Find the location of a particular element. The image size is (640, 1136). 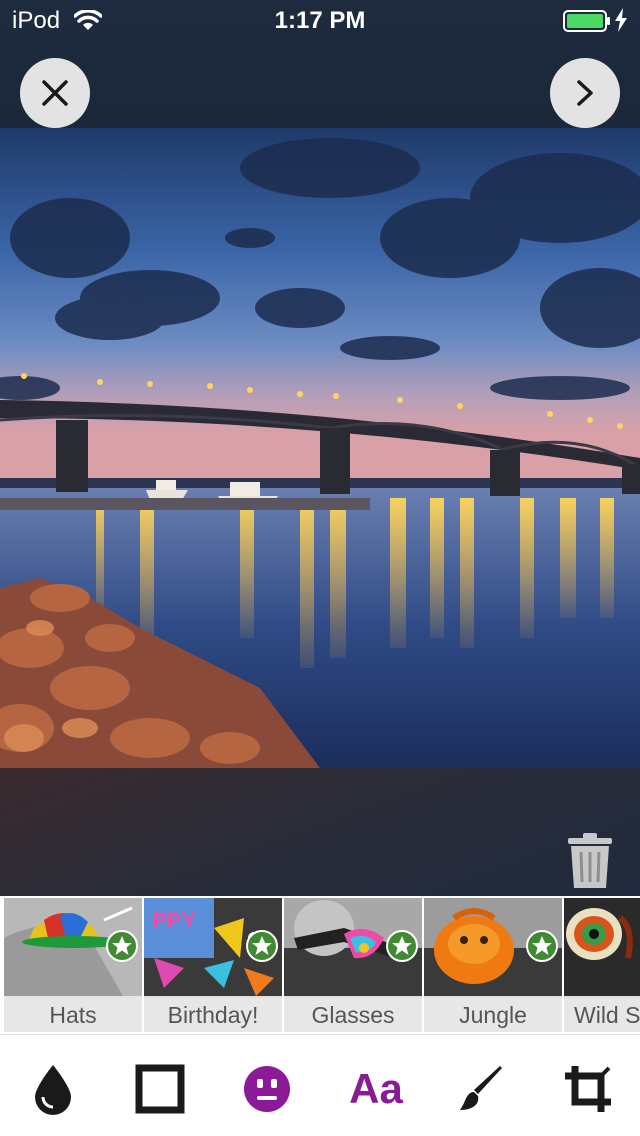

clock: 1:17 PM is located at coordinates (320, 20).